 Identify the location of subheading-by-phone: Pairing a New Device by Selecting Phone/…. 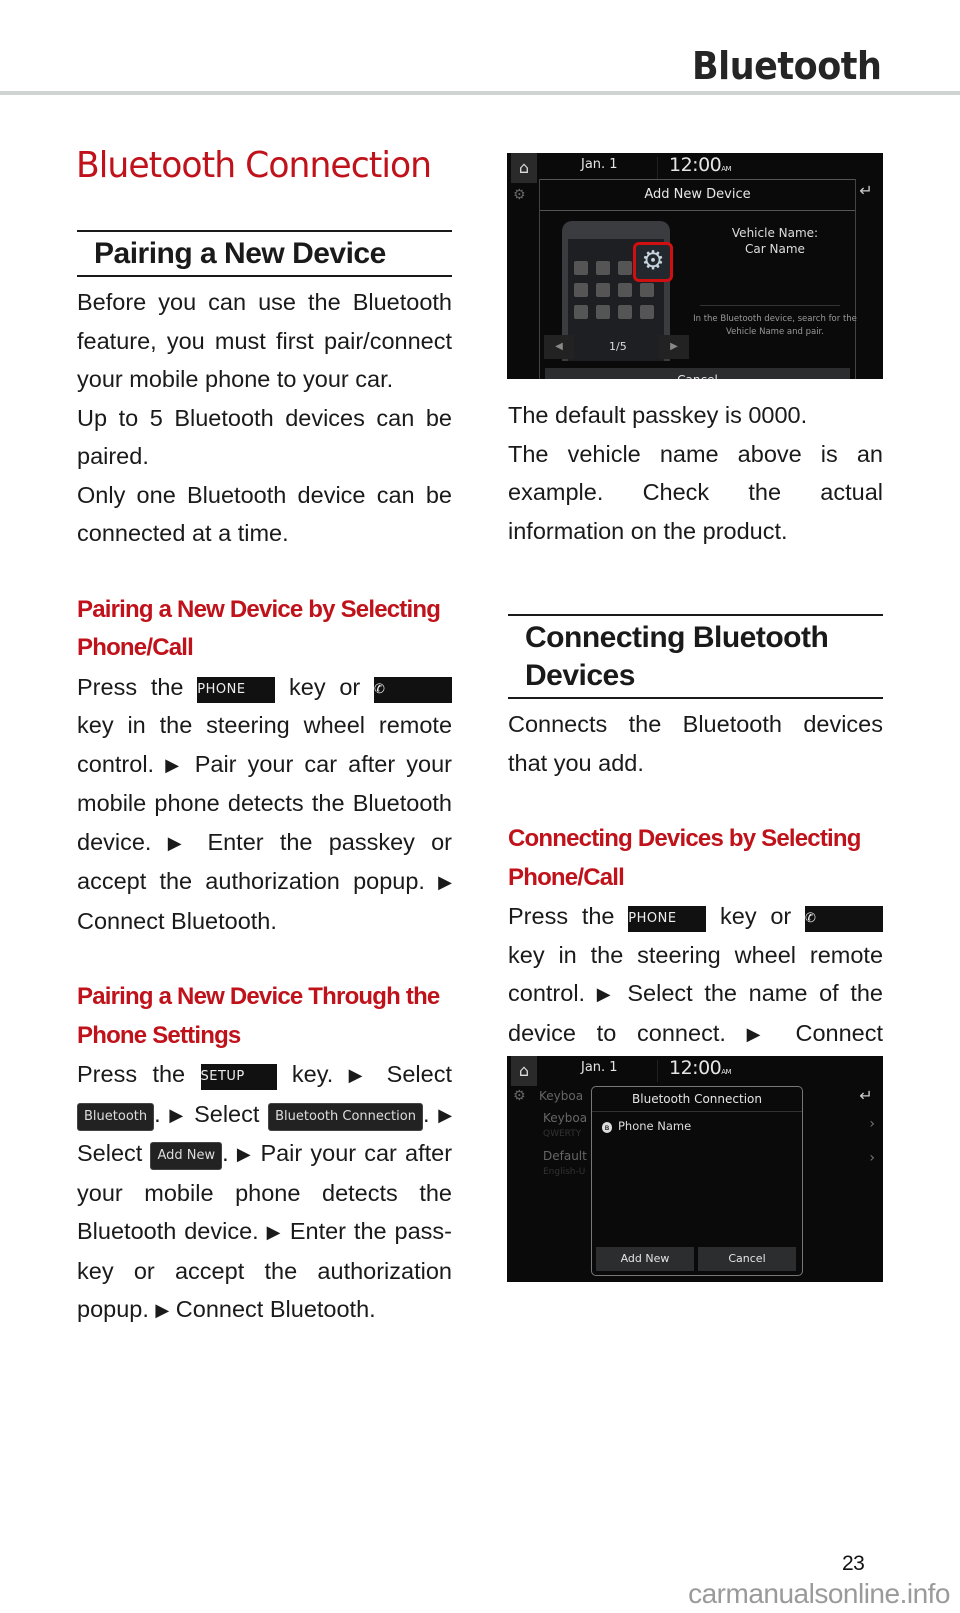
(259, 628).